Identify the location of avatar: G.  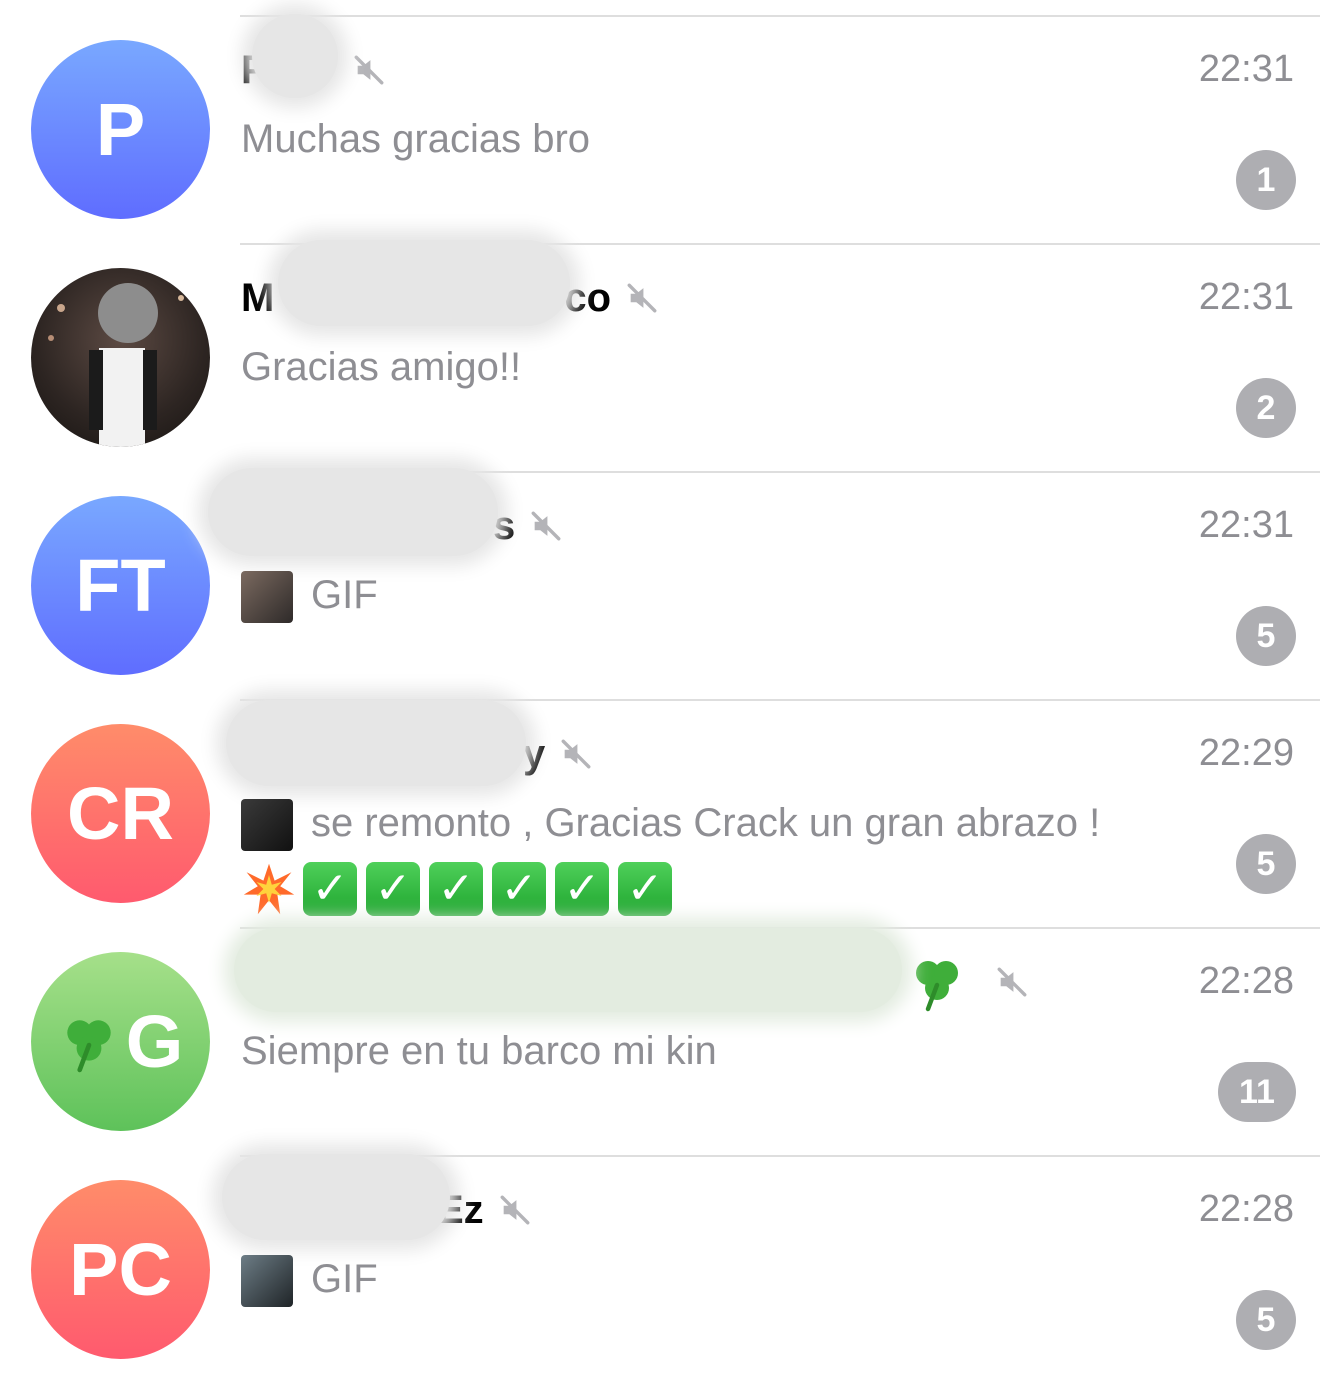
(120, 1041).